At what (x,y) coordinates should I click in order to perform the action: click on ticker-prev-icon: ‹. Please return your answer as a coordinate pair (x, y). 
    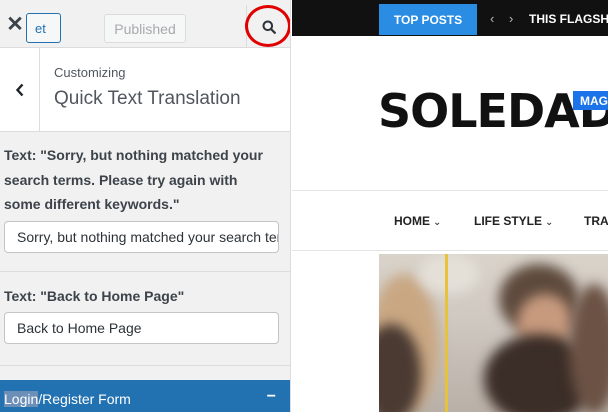
    Looking at the image, I should click on (492, 18).